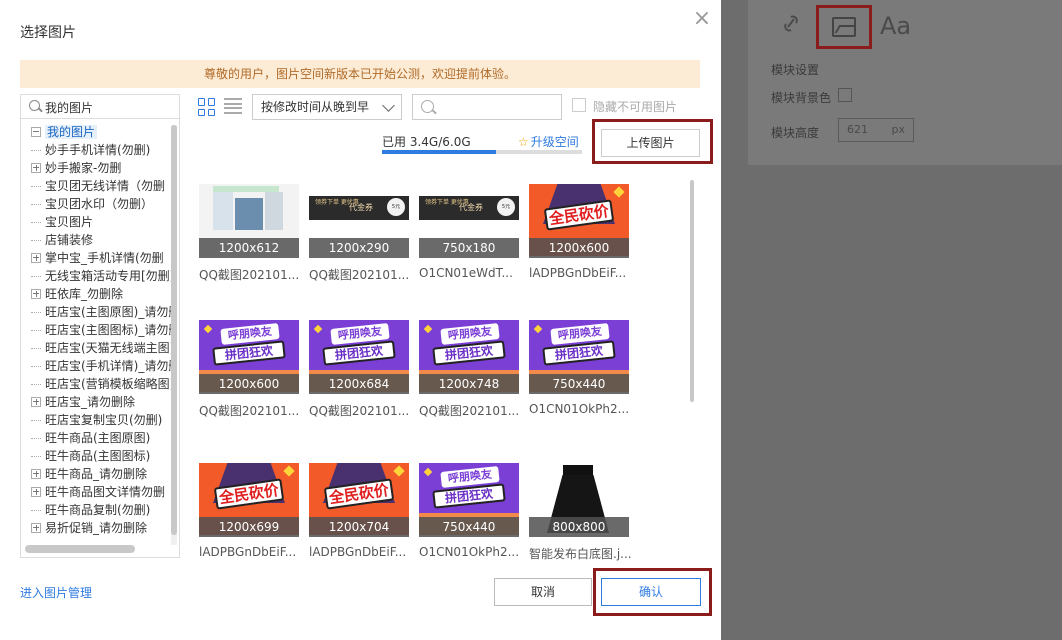 Image resolution: width=1062 pixels, height=640 pixels. I want to click on image-size-label: 1200x600, so click(579, 248).